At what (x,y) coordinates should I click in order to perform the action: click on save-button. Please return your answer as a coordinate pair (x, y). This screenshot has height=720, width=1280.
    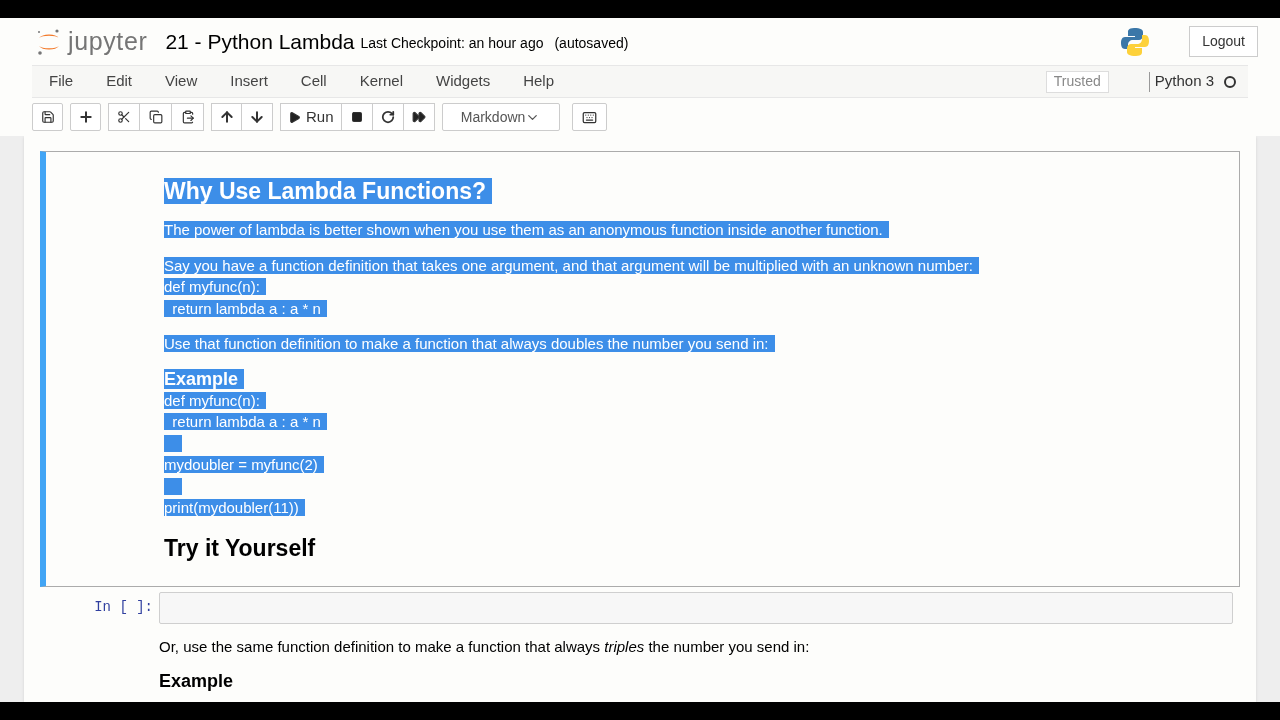
    Looking at the image, I should click on (47, 117).